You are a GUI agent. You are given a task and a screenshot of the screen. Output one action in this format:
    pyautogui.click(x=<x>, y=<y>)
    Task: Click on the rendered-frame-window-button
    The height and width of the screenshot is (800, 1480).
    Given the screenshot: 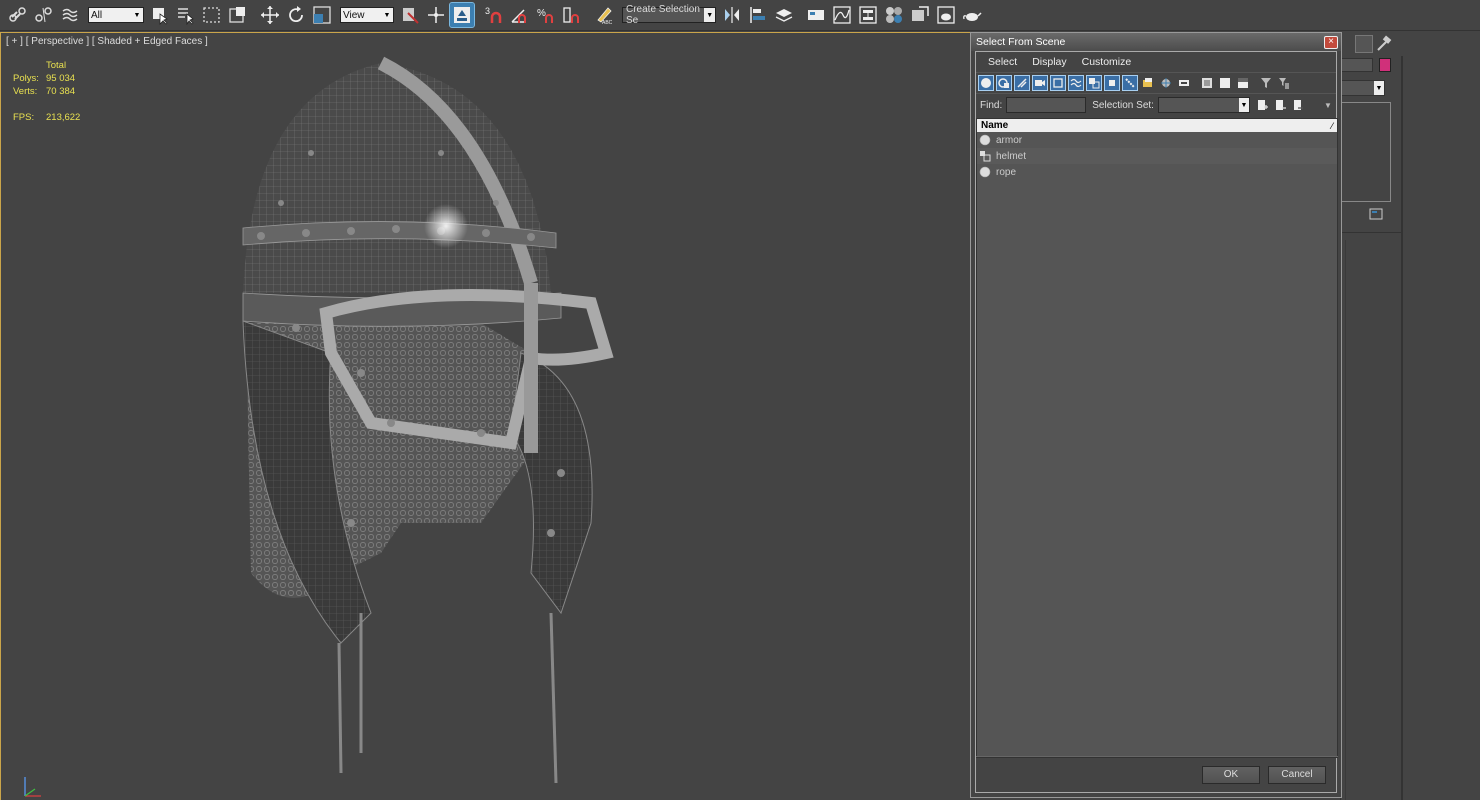 What is the action you would take?
    pyautogui.click(x=946, y=15)
    